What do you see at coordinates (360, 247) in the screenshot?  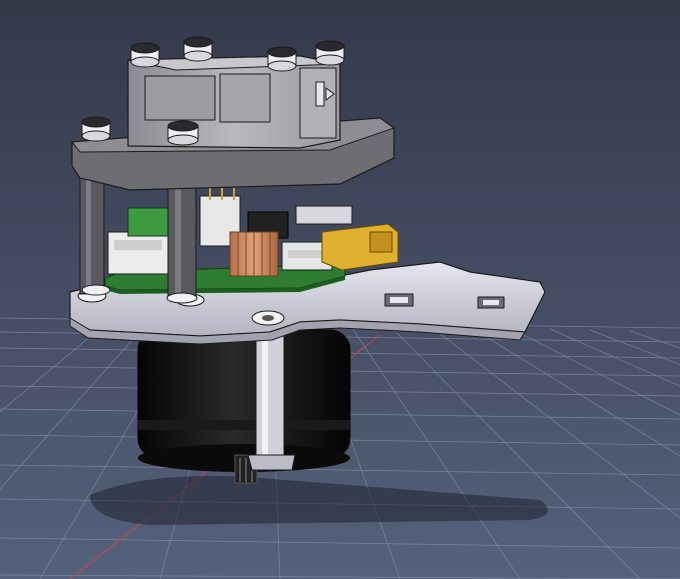 I see `power-connector` at bounding box center [360, 247].